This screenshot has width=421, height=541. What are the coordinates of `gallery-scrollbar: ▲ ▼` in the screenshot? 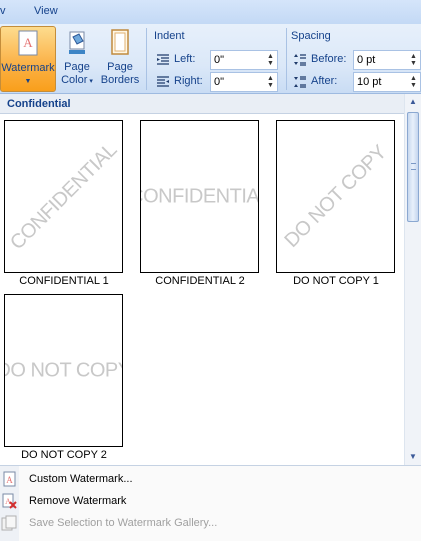 It's located at (412, 279).